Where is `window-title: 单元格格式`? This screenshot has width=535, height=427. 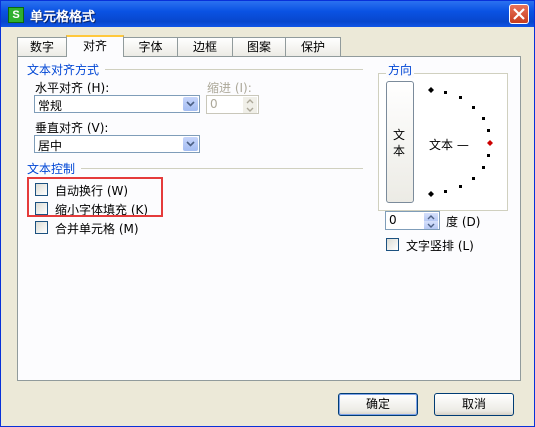 window-title: 单元格格式 is located at coordinates (63, 17).